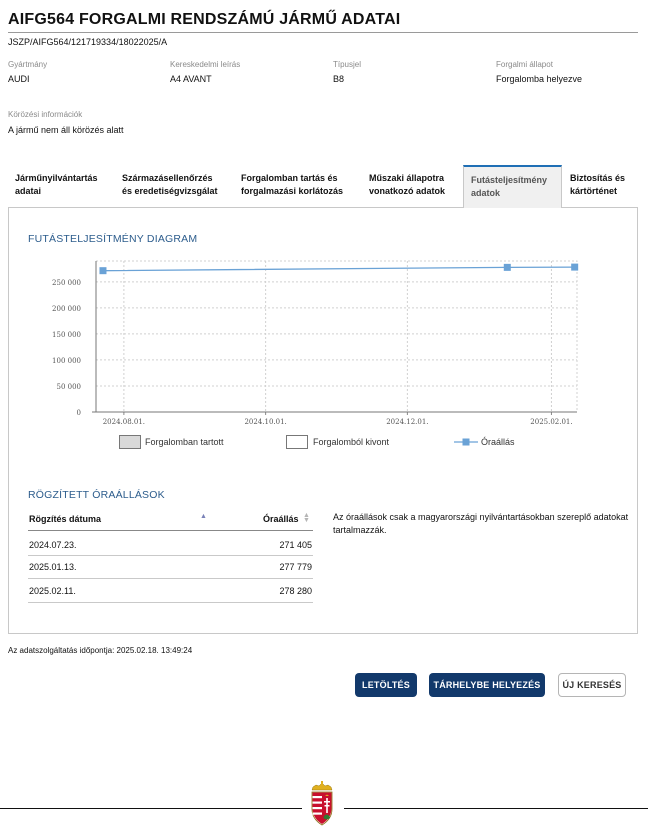  What do you see at coordinates (512, 186) in the screenshot?
I see `tab-mileage: Futásteljesítmény adatok` at bounding box center [512, 186].